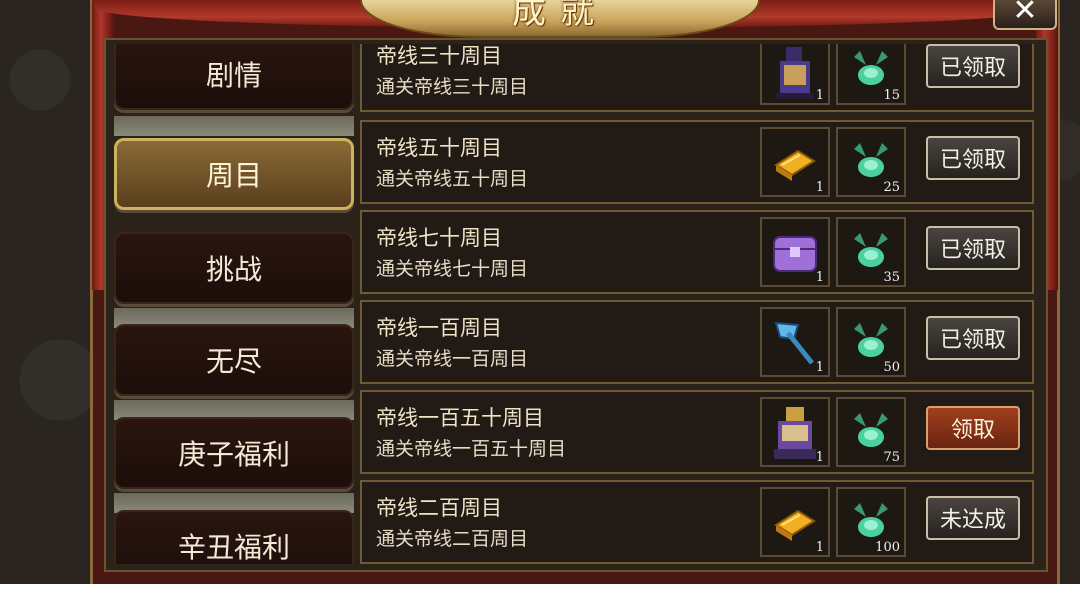 Image resolution: width=1080 pixels, height=606 pixels. What do you see at coordinates (871, 74) in the screenshot?
I see `reward-slot: 15` at bounding box center [871, 74].